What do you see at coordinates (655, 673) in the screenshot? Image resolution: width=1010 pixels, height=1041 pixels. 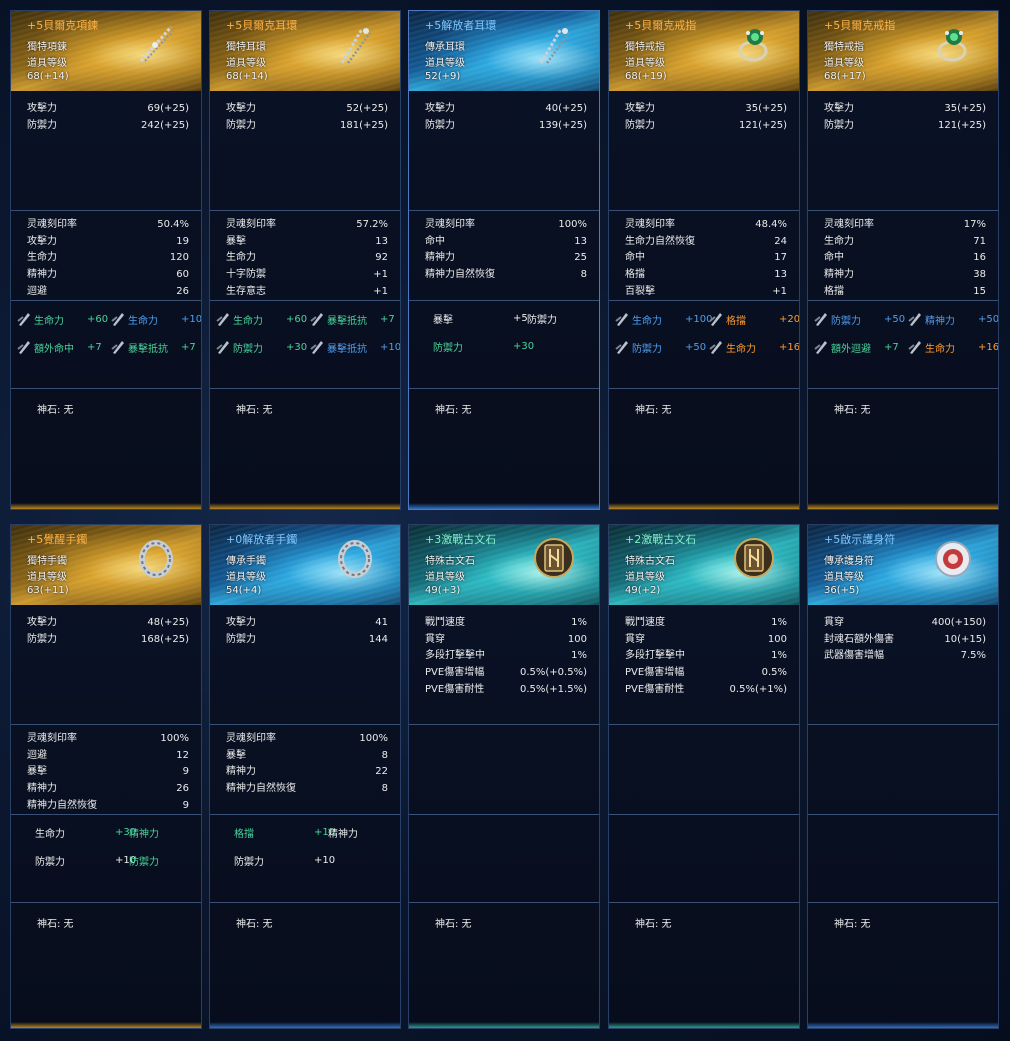 I see `stat-name: PVE傷害增幅` at bounding box center [655, 673].